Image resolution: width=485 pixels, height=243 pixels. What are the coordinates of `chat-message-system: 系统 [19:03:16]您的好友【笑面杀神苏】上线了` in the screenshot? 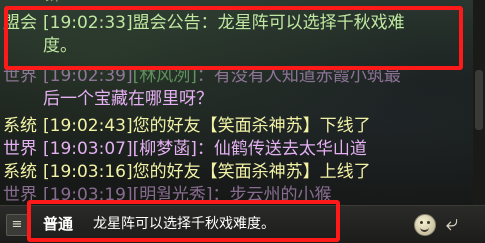 It's located at (234, 172).